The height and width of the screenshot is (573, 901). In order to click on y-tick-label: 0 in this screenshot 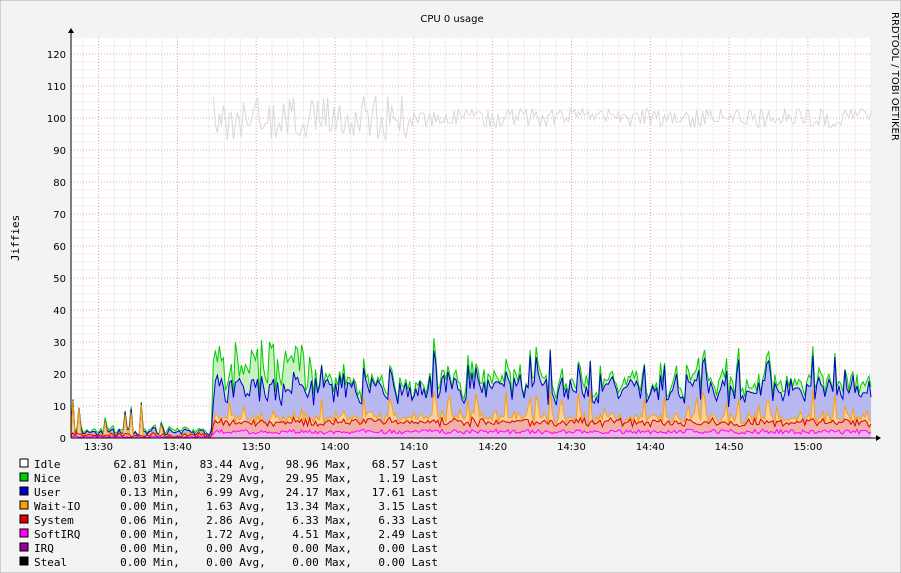, I will do `click(63, 439)`.